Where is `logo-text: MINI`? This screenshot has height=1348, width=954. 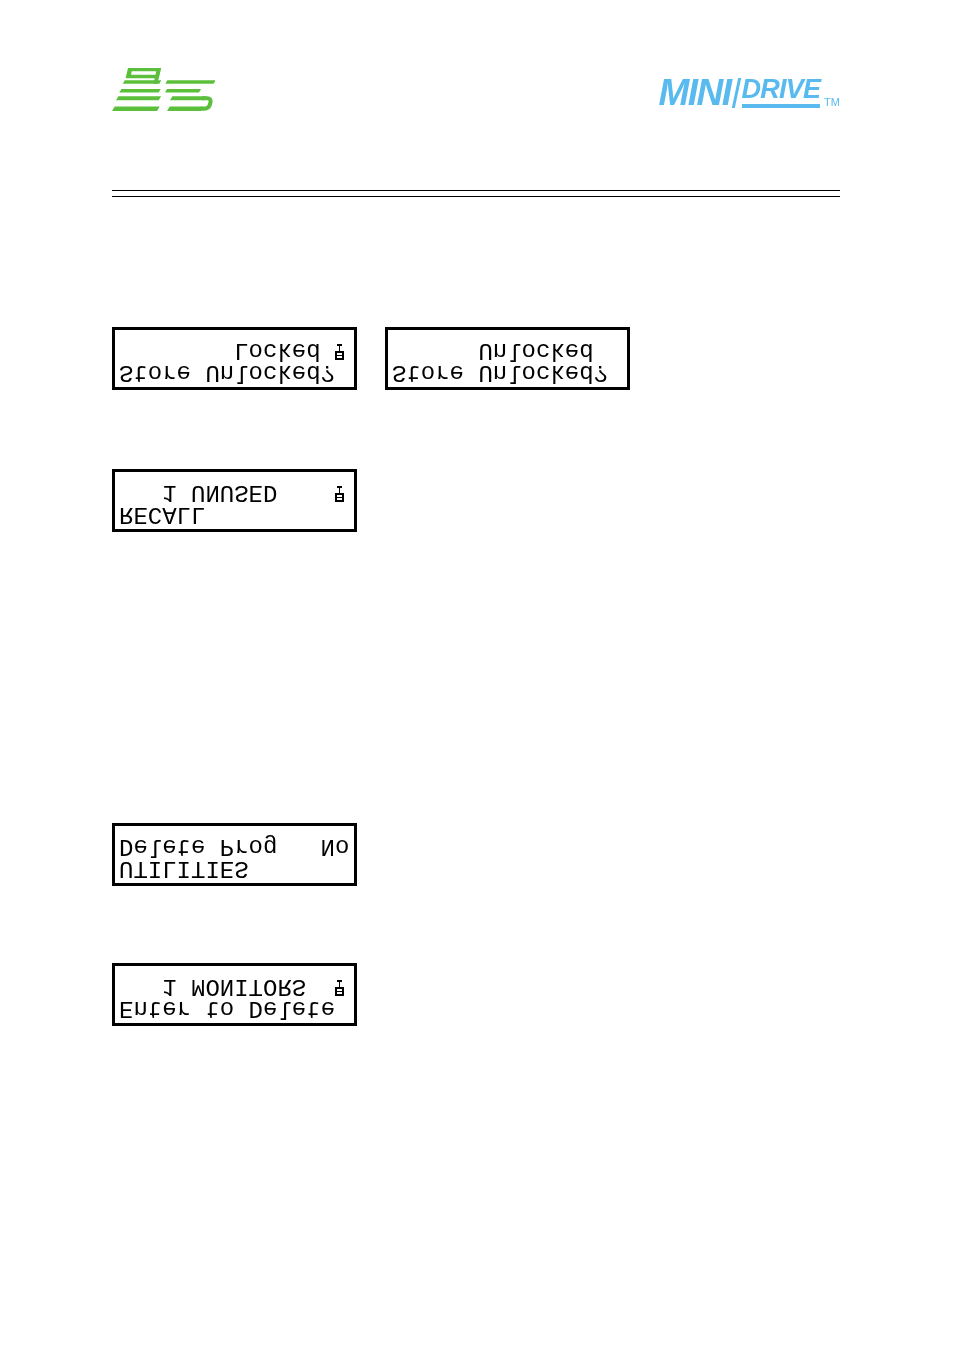 logo-text: MINI is located at coordinates (694, 93).